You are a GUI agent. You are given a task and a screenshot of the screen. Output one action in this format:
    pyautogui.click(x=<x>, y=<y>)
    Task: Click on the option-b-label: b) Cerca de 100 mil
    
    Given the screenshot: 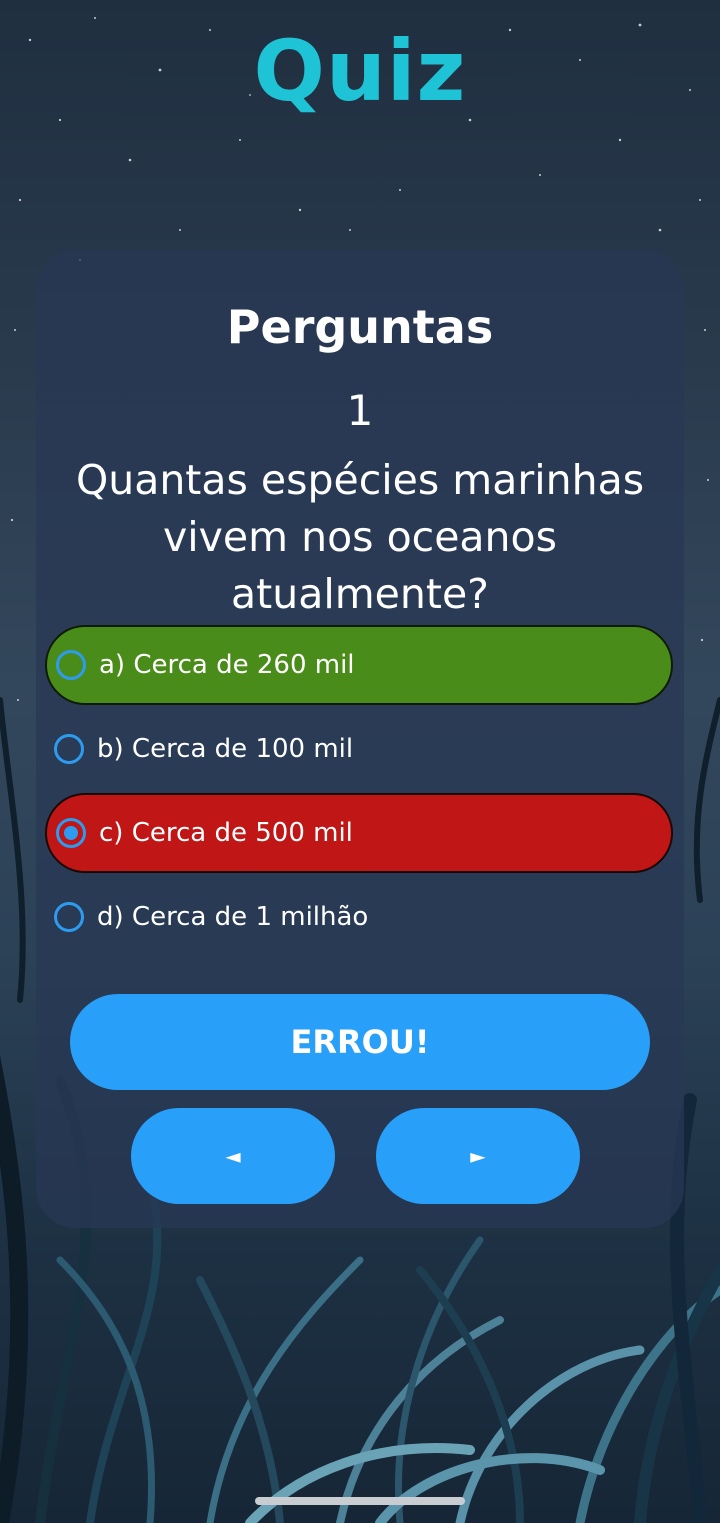 What is the action you would take?
    pyautogui.click(x=225, y=749)
    